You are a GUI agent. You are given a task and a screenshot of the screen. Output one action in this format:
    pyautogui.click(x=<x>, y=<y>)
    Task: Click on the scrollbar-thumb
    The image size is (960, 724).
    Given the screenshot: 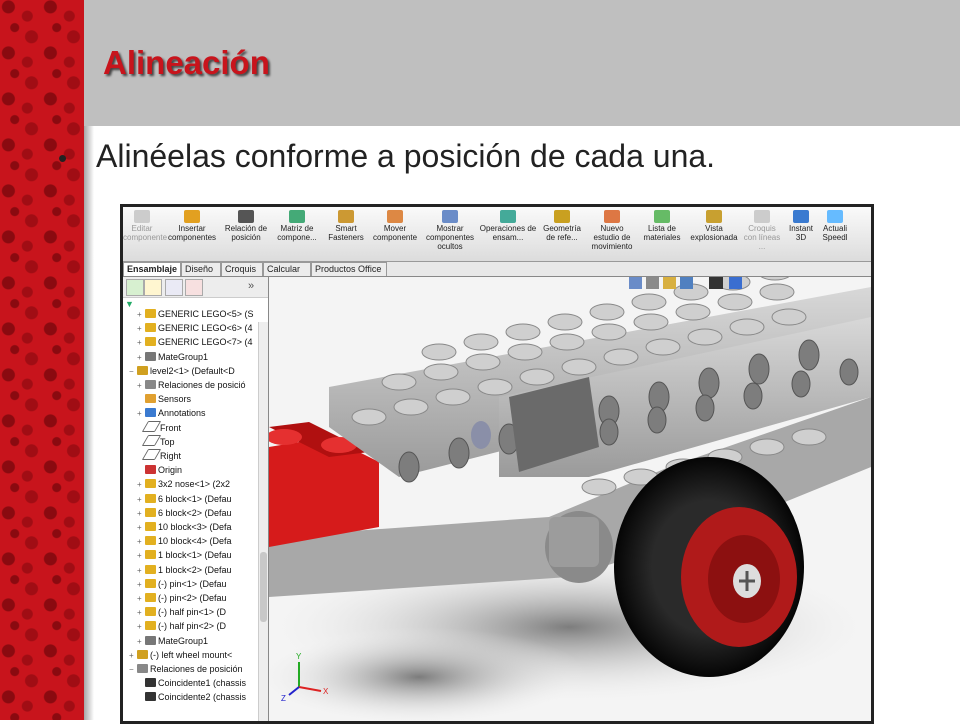 What is the action you would take?
    pyautogui.click(x=263, y=587)
    